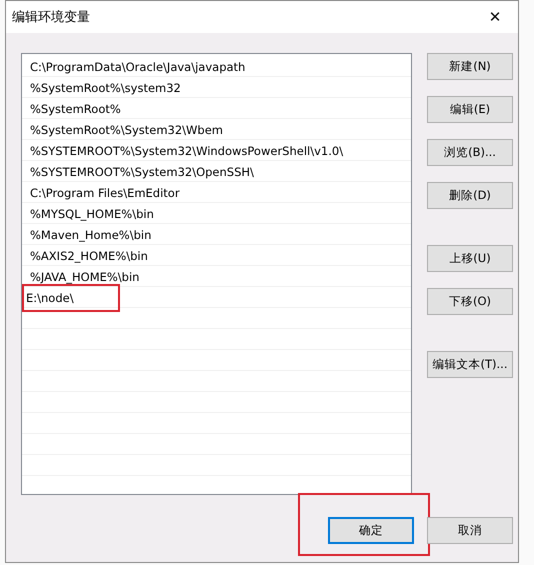  I want to click on ok-button: 确定, so click(371, 530).